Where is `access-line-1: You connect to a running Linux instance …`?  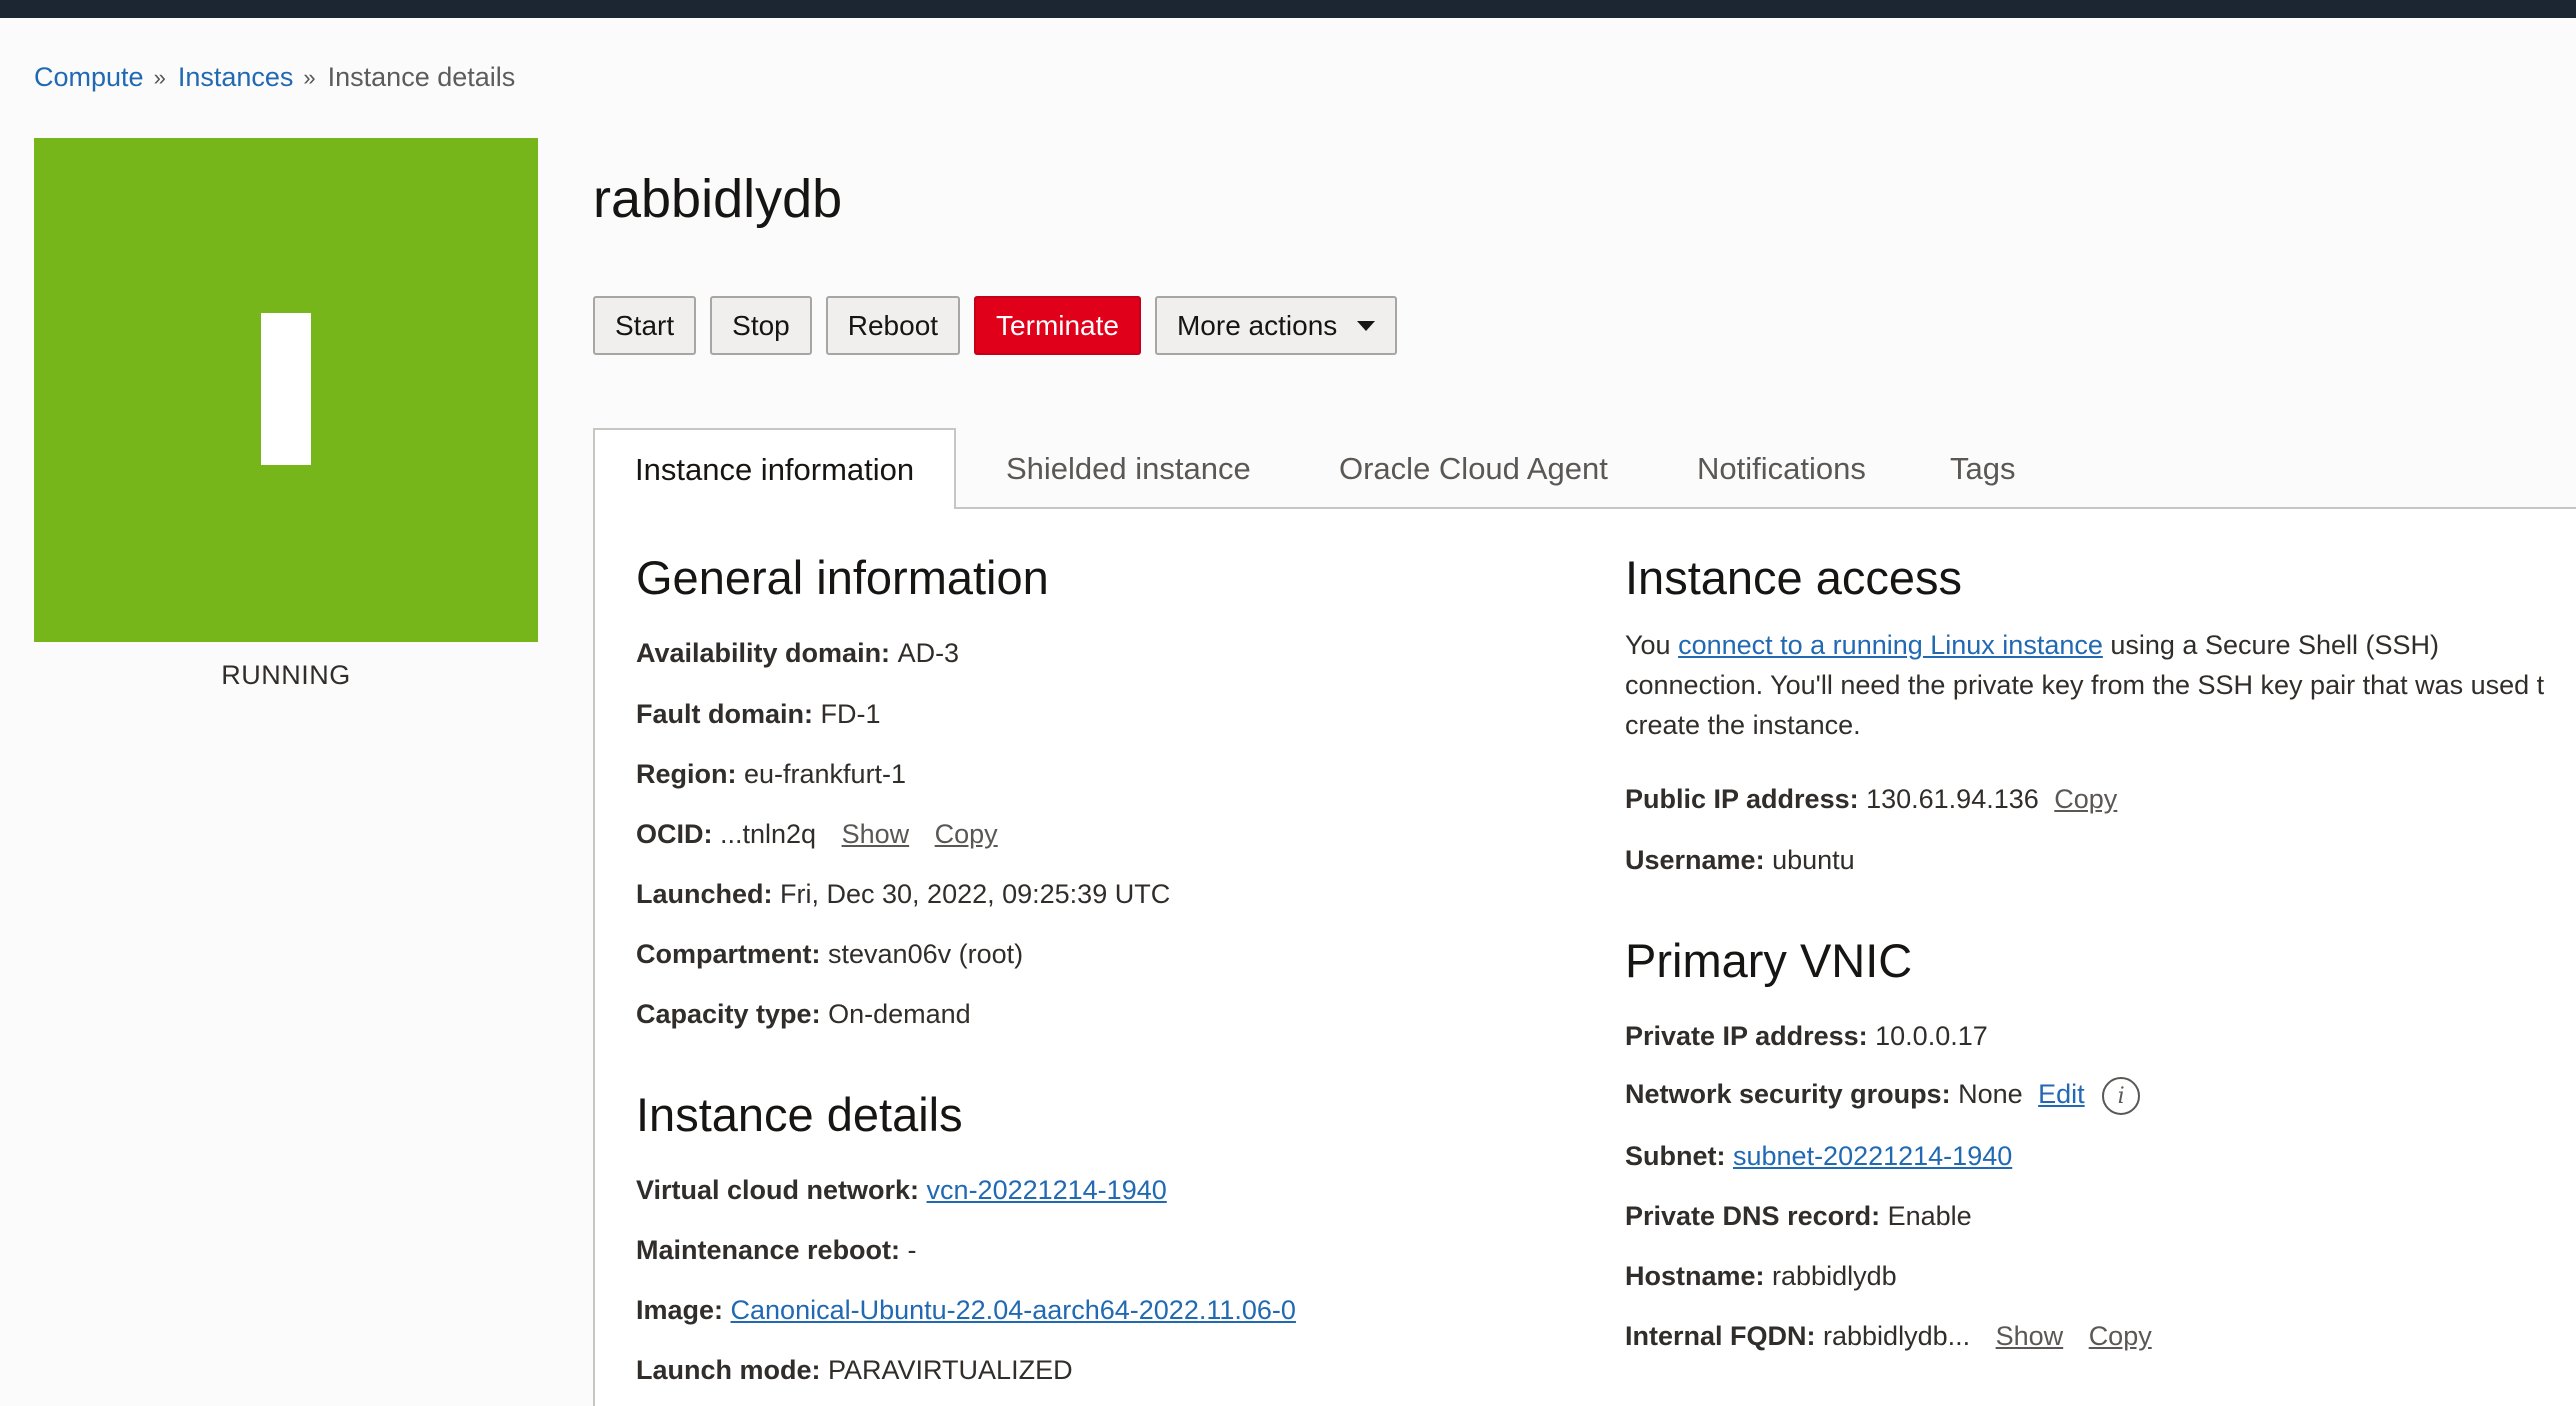
access-line-1: You connect to a running Linux instance … is located at coordinates (2100, 645).